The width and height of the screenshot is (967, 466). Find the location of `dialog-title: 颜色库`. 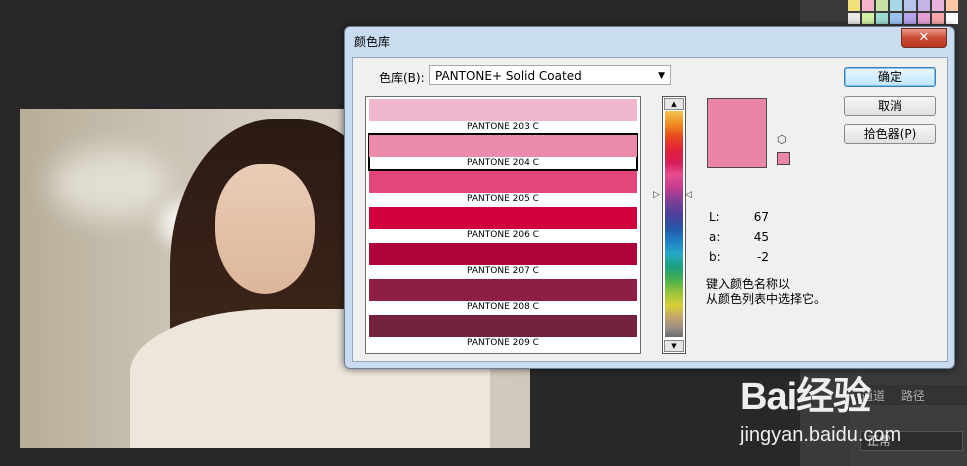

dialog-title: 颜色库 is located at coordinates (372, 42).